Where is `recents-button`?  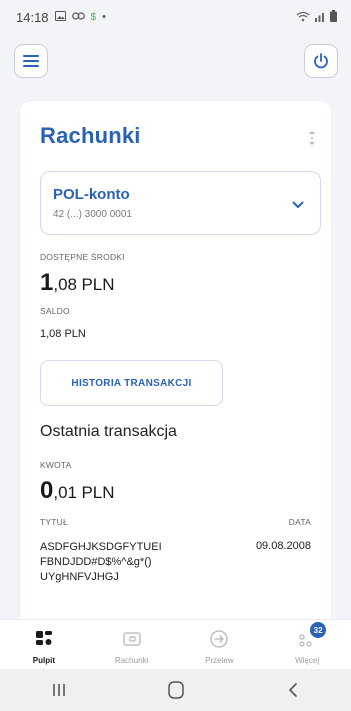
recents-button is located at coordinates (59, 690).